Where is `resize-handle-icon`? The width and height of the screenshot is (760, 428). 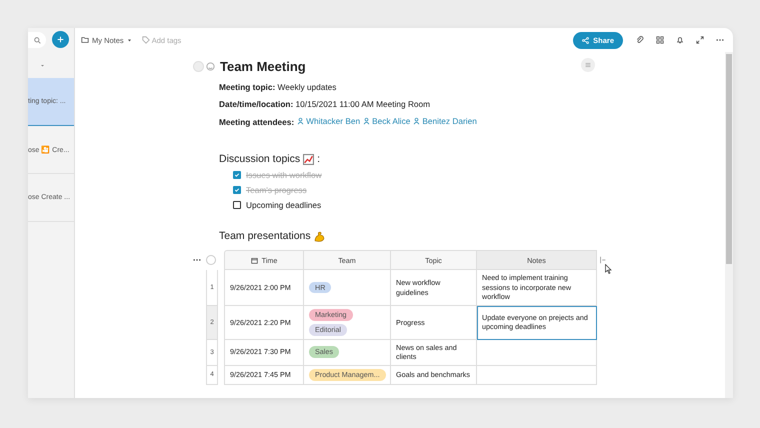 resize-handle-icon is located at coordinates (603, 260).